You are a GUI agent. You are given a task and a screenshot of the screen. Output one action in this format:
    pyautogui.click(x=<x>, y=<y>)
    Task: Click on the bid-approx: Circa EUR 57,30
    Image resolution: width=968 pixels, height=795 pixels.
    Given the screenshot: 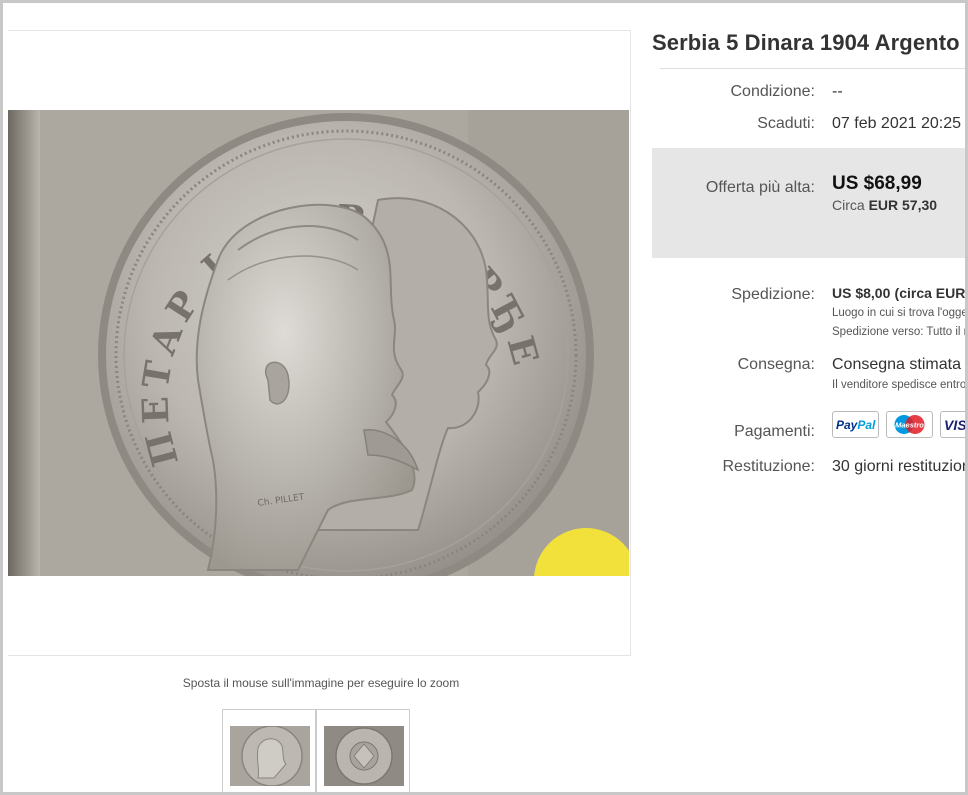 What is the action you would take?
    pyautogui.click(x=884, y=205)
    